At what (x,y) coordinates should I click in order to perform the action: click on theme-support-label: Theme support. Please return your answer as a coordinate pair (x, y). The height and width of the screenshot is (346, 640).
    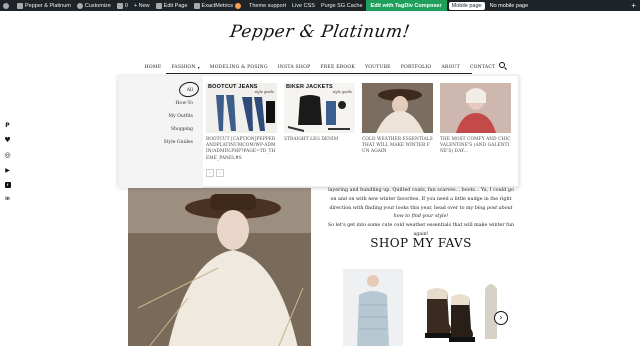
    Looking at the image, I should click on (268, 5).